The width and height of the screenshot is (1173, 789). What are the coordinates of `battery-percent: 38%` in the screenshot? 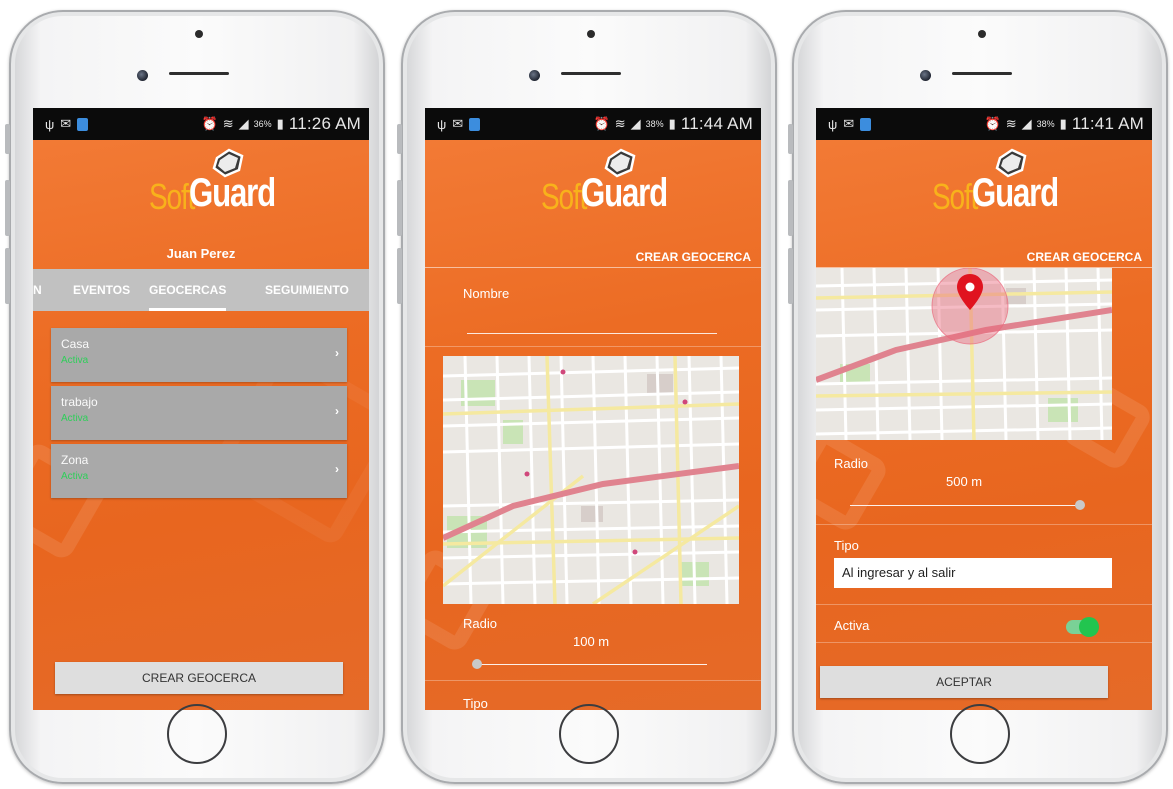 It's located at (1045, 124).